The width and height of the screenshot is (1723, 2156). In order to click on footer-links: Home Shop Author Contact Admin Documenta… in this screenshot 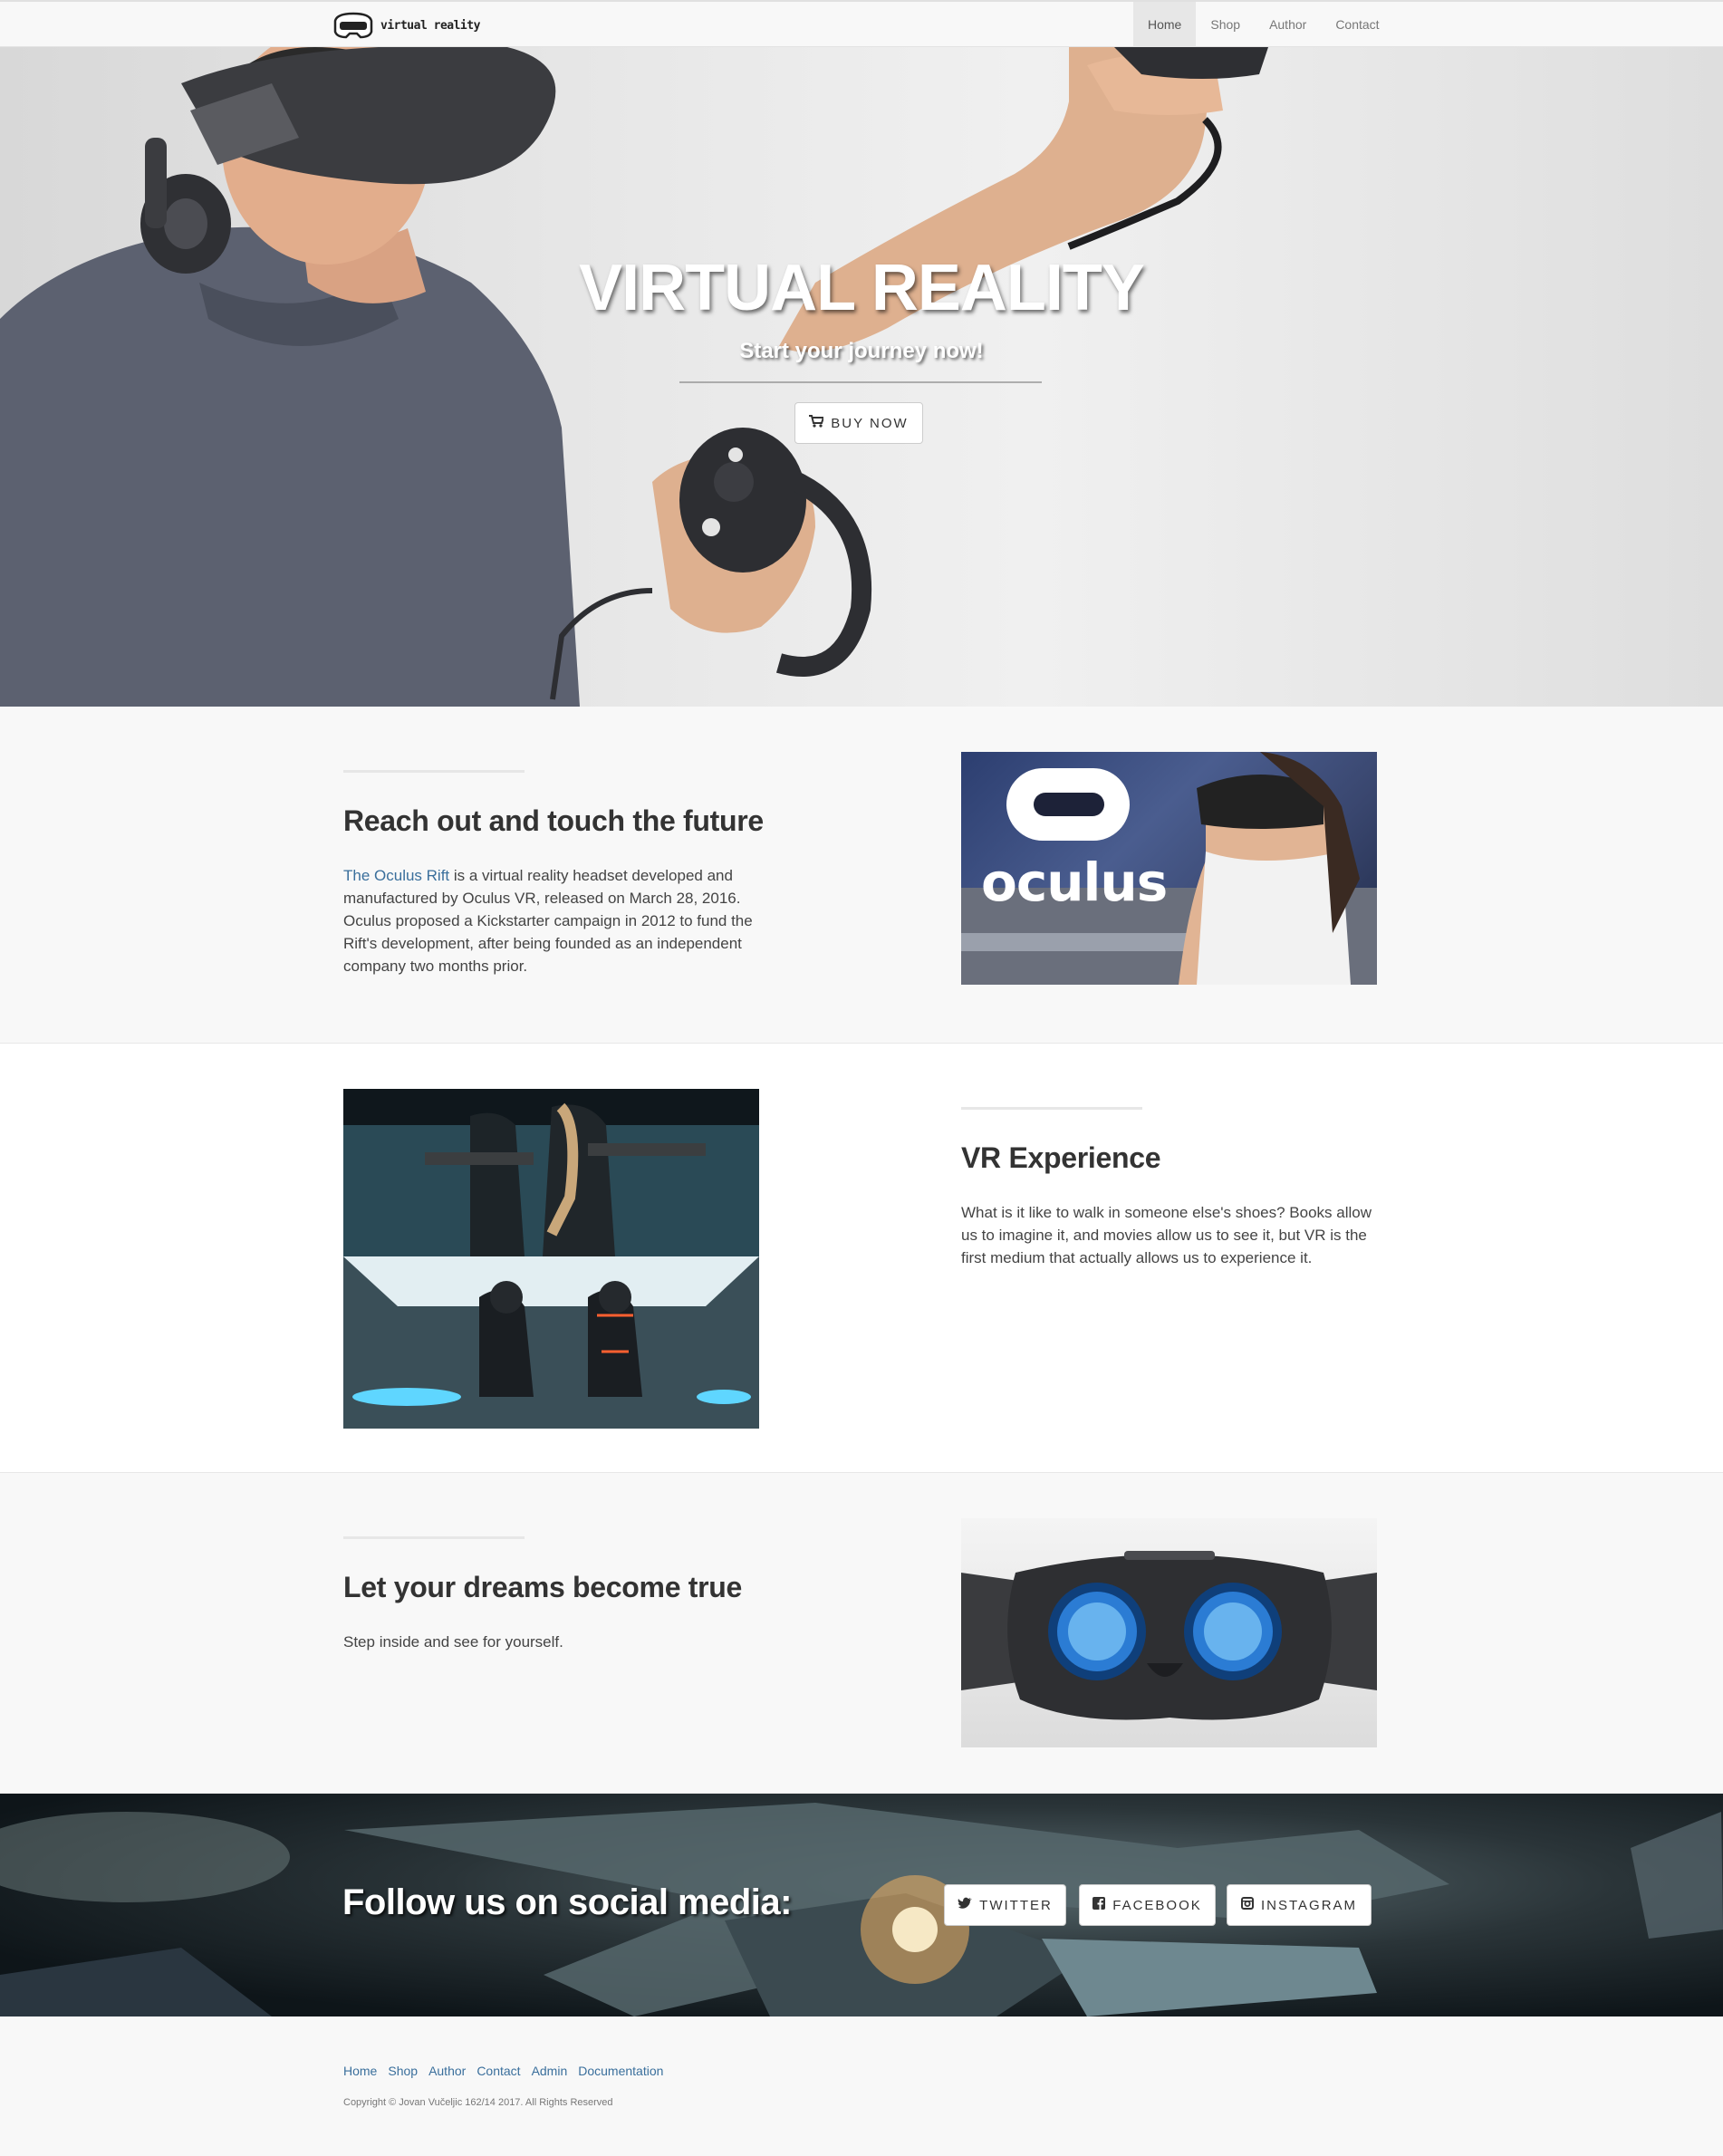, I will do `click(508, 2071)`.